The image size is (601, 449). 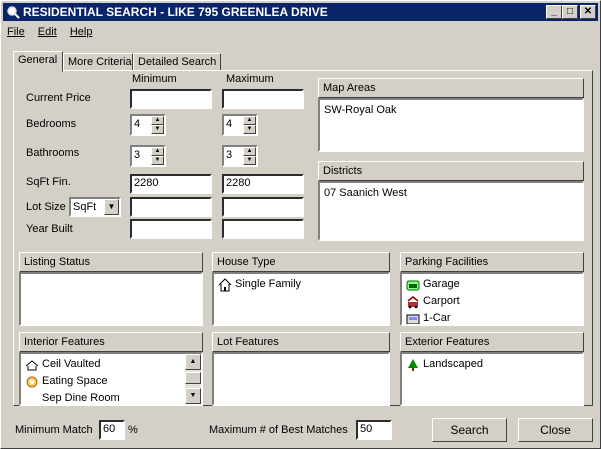 What do you see at coordinates (588, 12) in the screenshot?
I see `close-window-button: ✕` at bounding box center [588, 12].